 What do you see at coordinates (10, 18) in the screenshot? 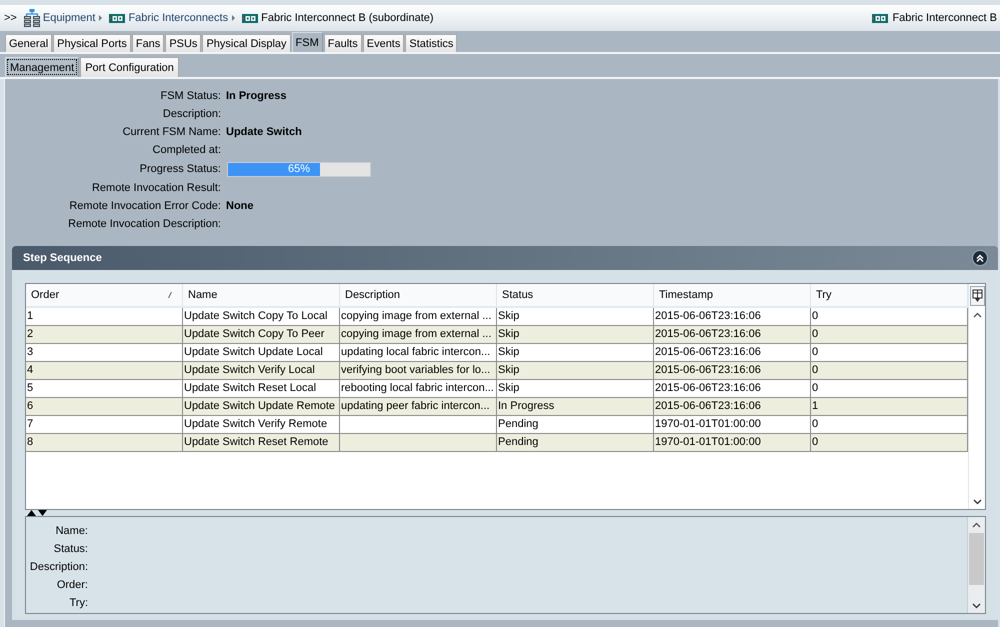
I see `navigation-toggle-button: >>` at bounding box center [10, 18].